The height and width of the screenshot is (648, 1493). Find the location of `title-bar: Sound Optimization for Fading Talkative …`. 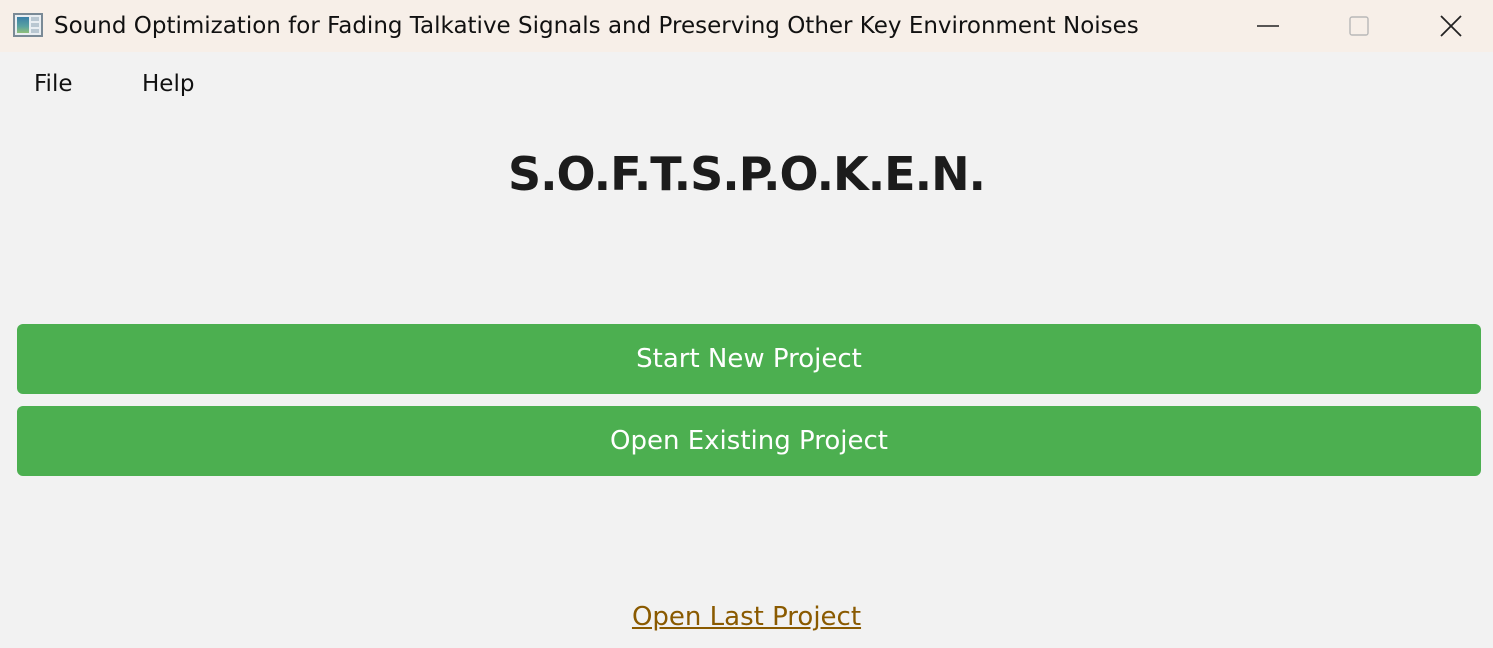

title-bar: Sound Optimization for Fading Talkative … is located at coordinates (746, 26).